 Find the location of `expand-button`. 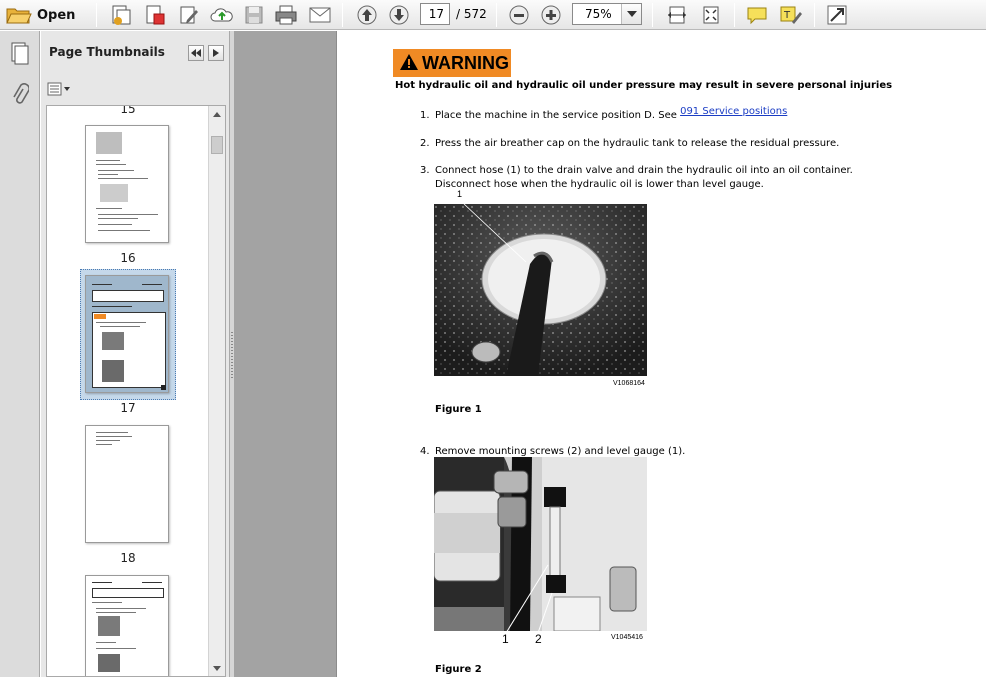

expand-button is located at coordinates (837, 15).